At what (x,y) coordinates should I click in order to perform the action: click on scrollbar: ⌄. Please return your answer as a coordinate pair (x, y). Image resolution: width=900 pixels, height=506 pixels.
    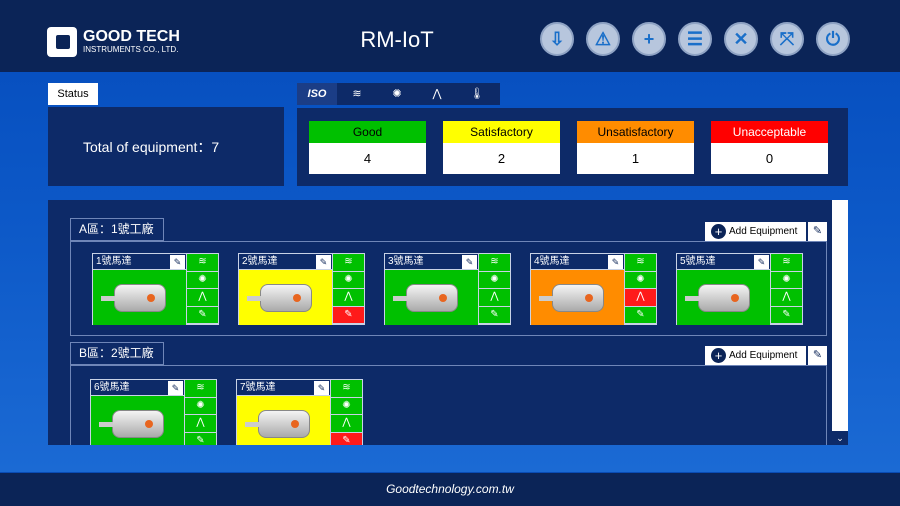
    Looking at the image, I should click on (840, 322).